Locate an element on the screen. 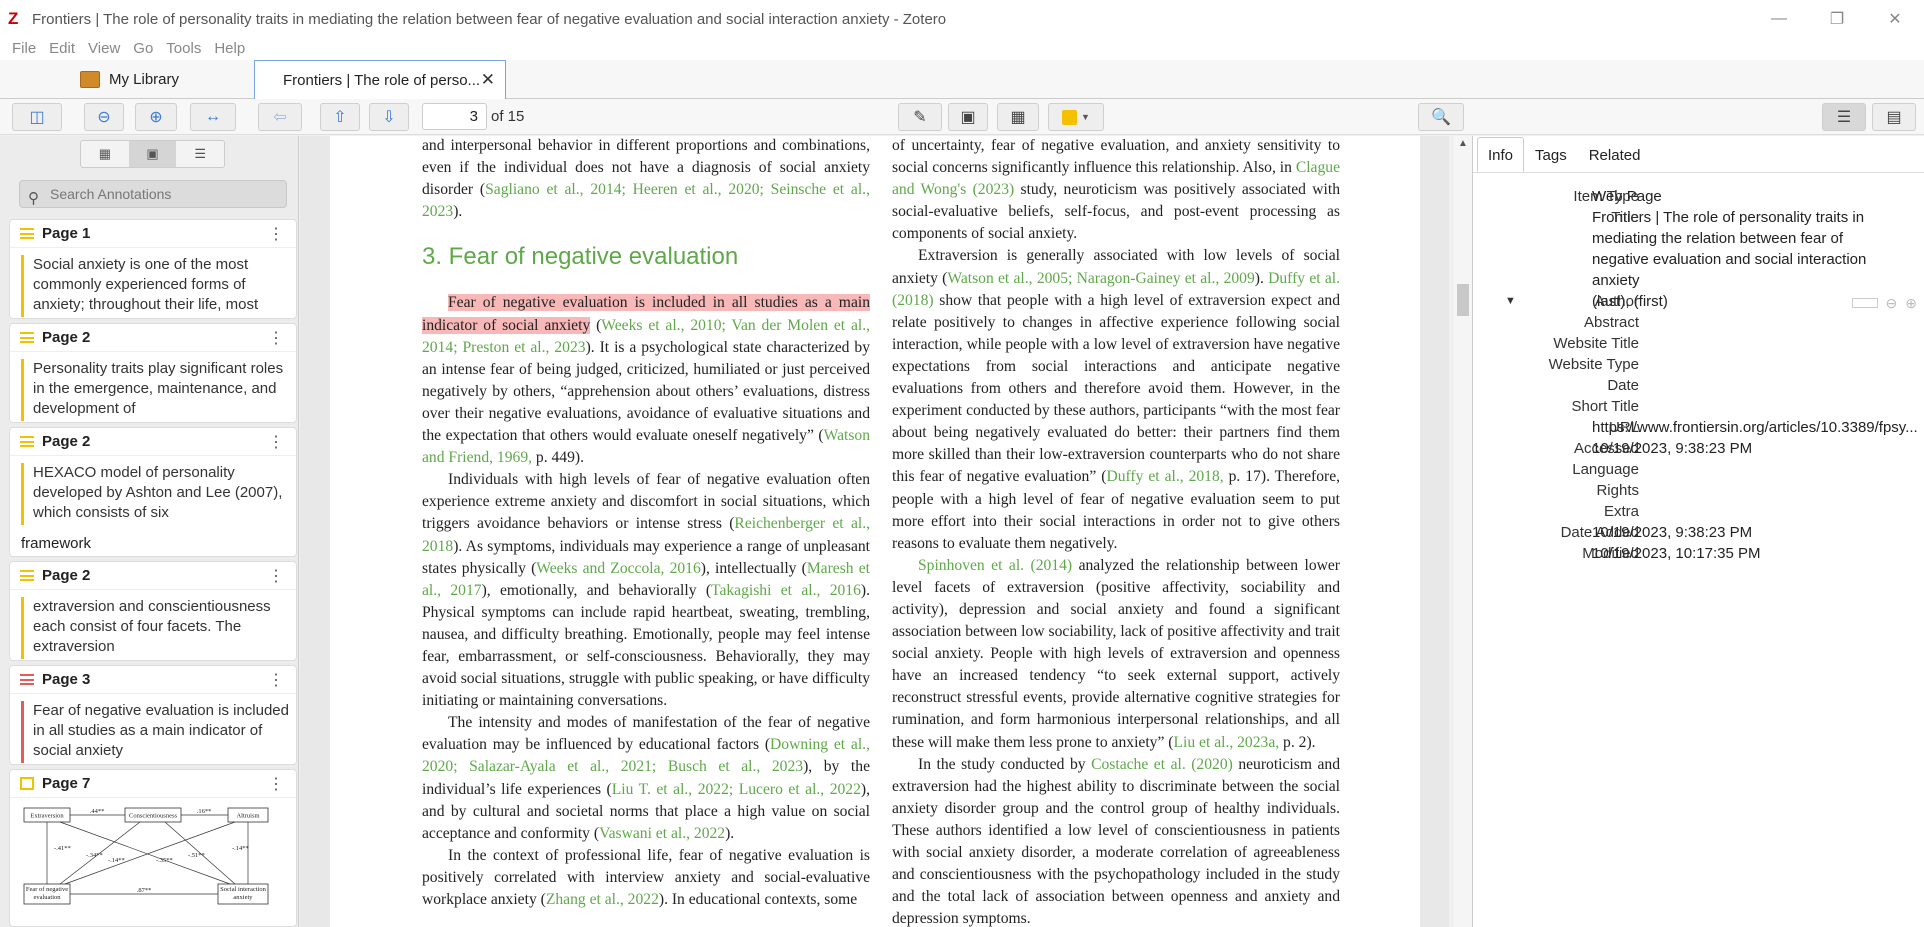  field-abstract: Abstract is located at coordinates (1698, 322).